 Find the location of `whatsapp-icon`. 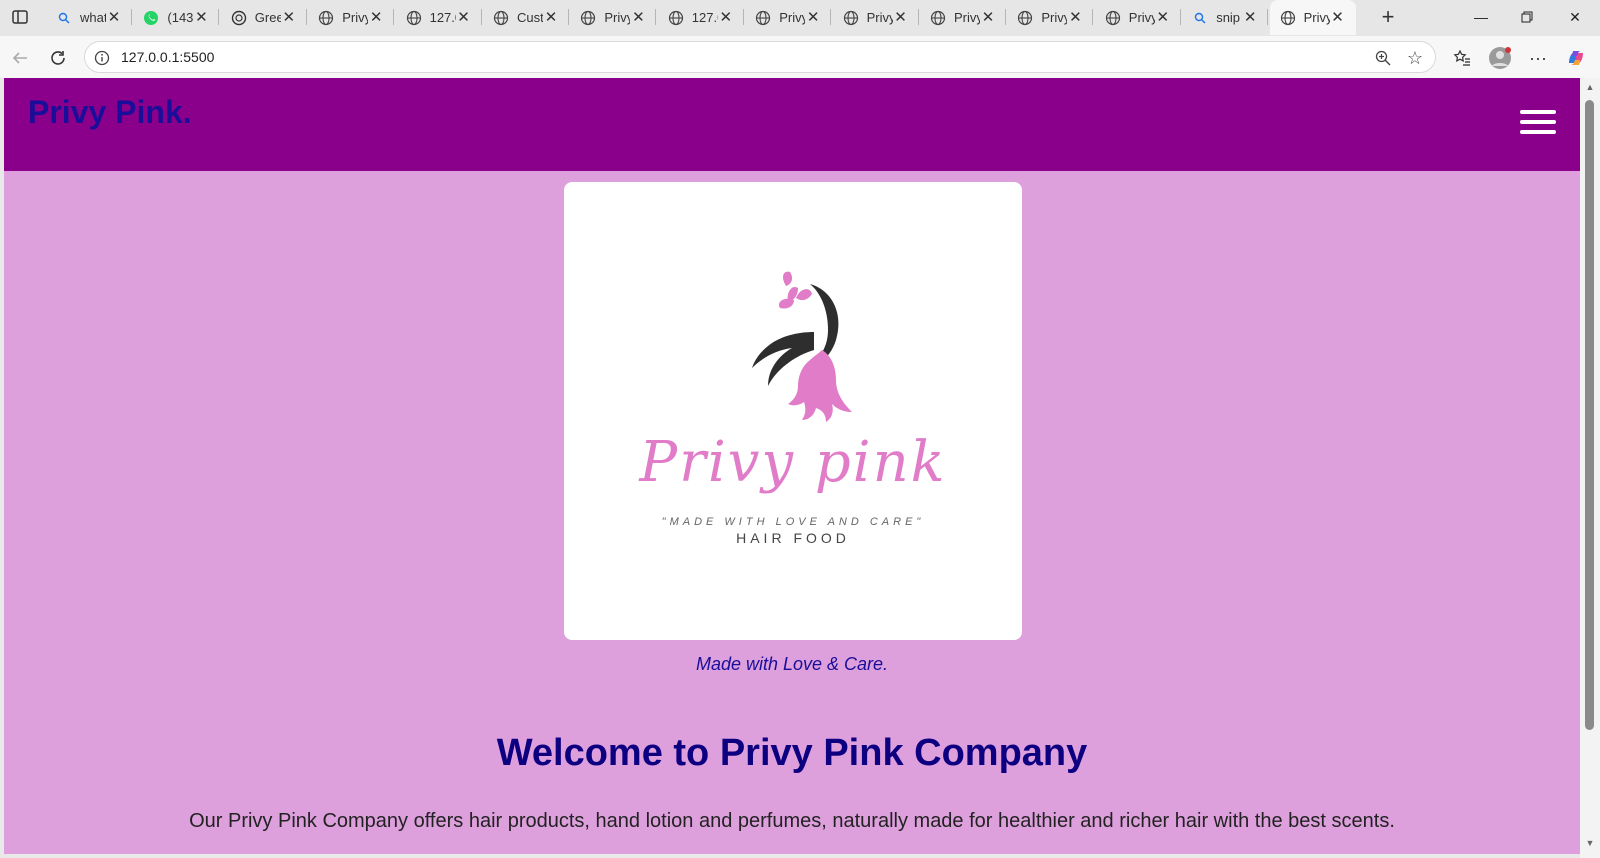

whatsapp-icon is located at coordinates (151, 18).